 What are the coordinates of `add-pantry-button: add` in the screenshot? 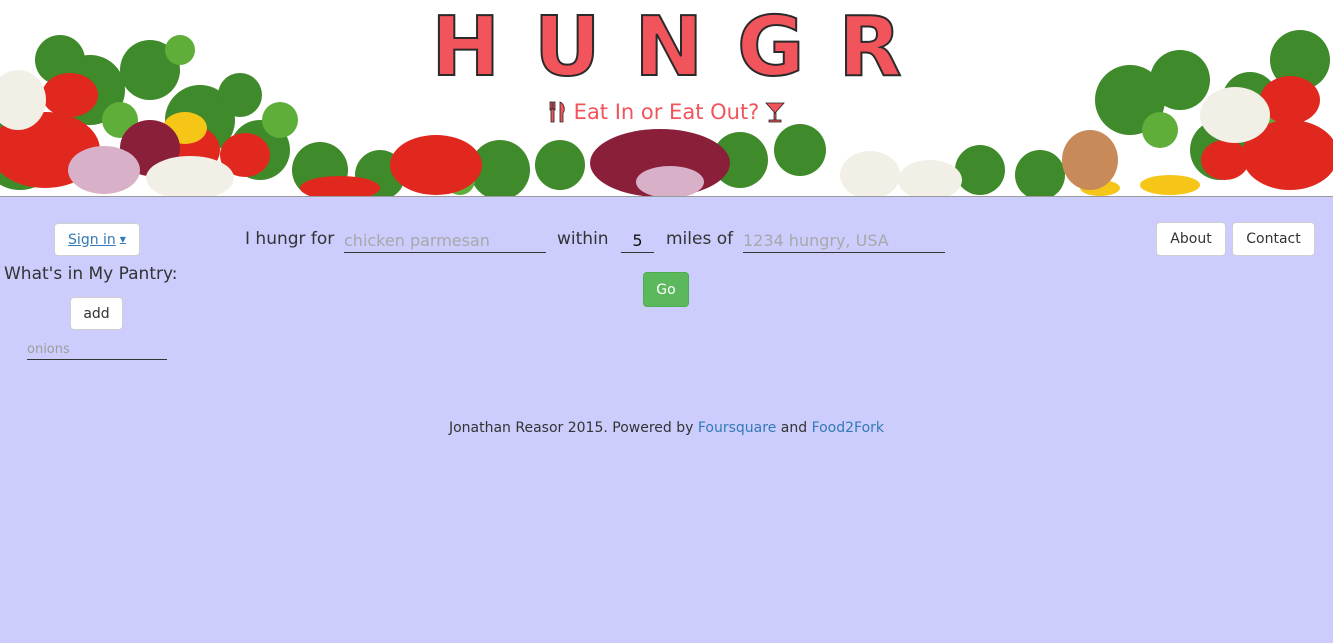 It's located at (96, 313).